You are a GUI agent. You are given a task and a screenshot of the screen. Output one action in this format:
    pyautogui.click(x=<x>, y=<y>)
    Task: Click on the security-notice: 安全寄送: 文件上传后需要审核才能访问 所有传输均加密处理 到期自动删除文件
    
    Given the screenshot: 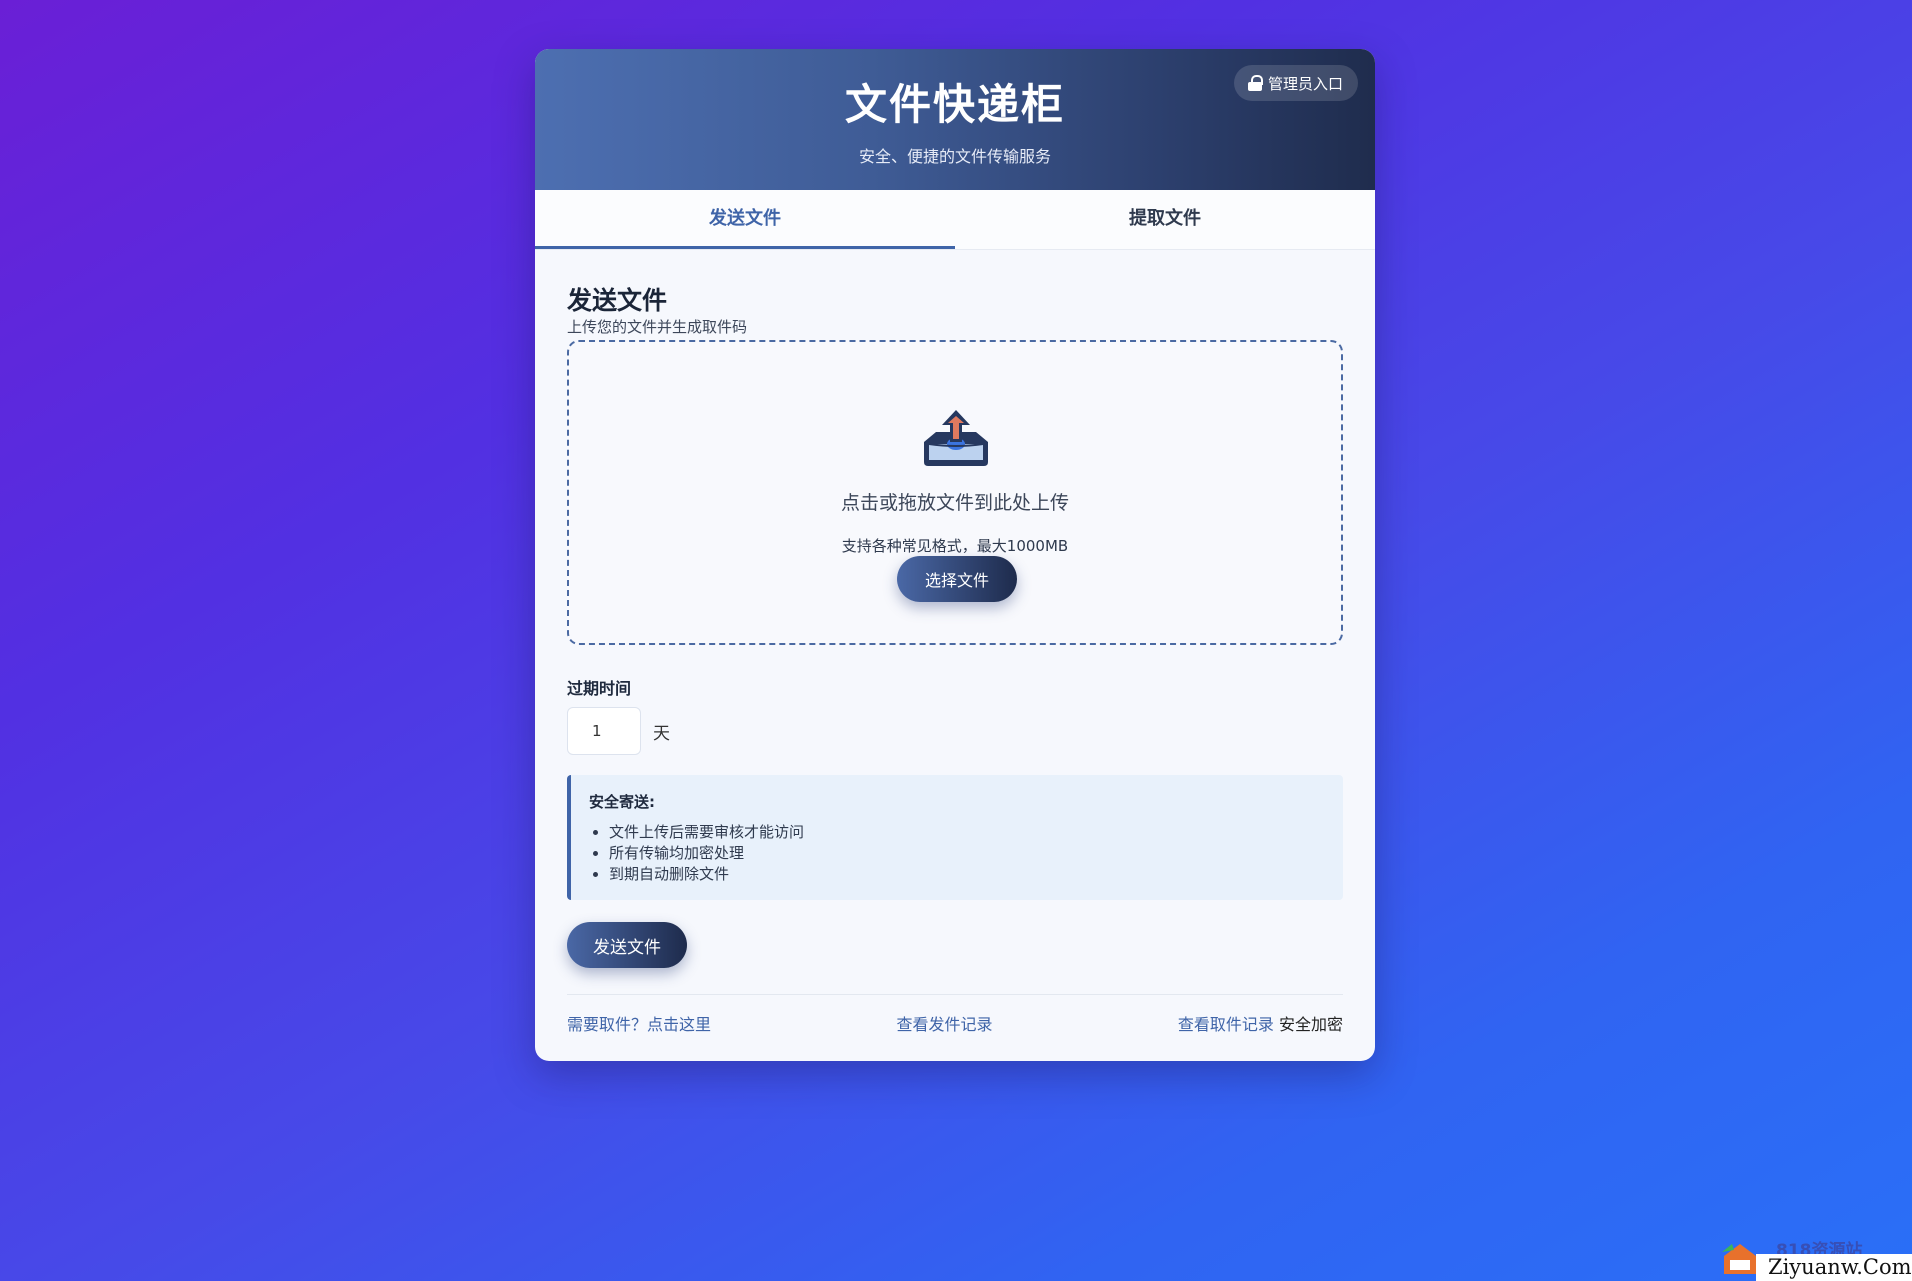 What is the action you would take?
    pyautogui.click(x=955, y=837)
    